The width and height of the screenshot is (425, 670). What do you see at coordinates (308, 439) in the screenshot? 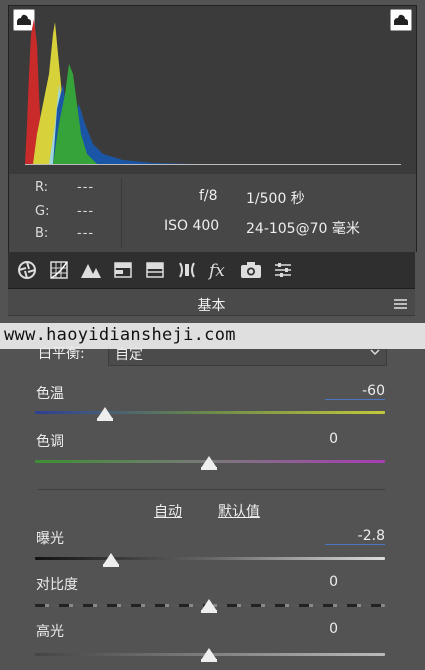
I see `tint-value: 0` at bounding box center [308, 439].